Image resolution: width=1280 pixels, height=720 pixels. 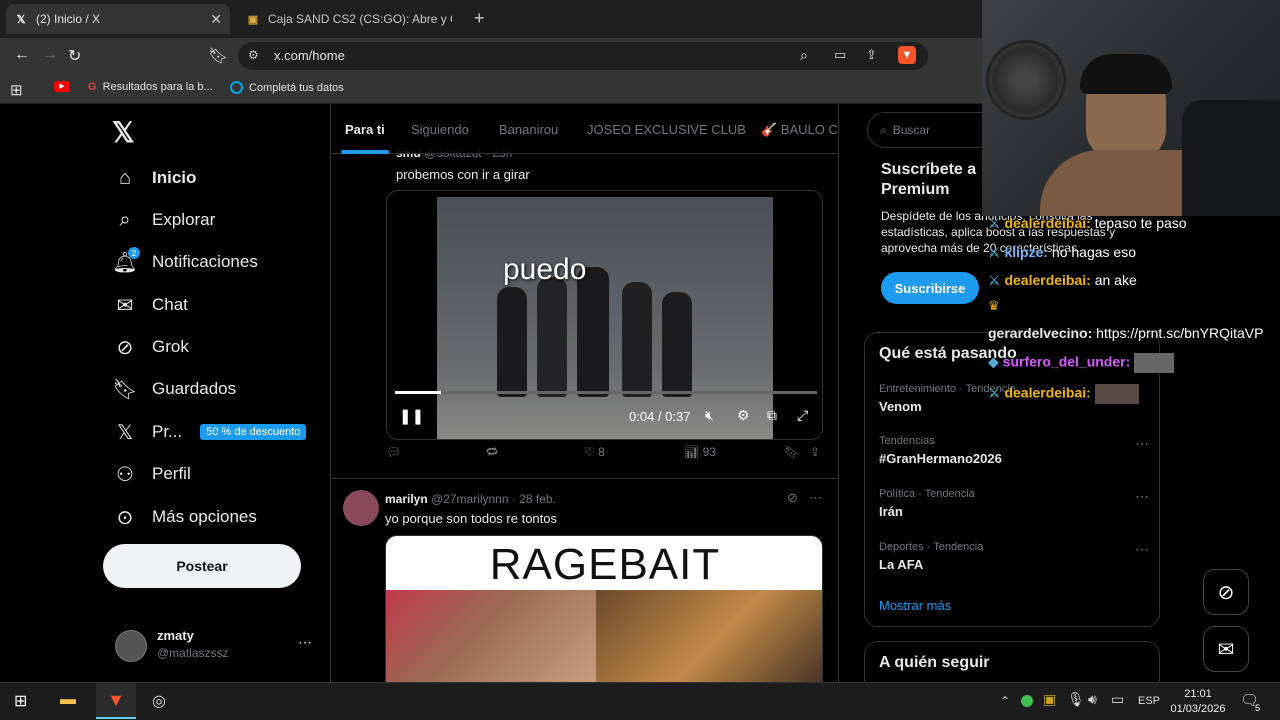 I want to click on tab-x-home: 𝕏 (2) Inicio / X ✕, so click(x=118, y=19).